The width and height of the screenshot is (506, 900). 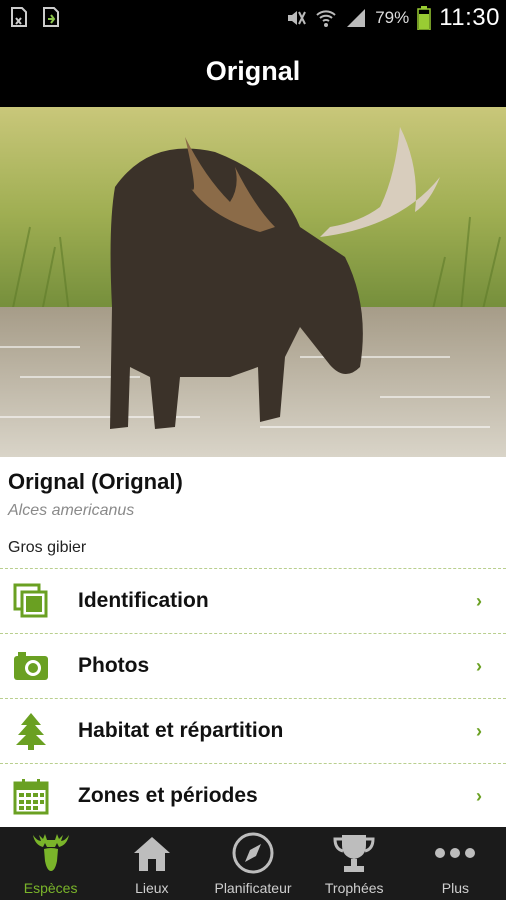 I want to click on document-icon, so click(x=19, y=17).